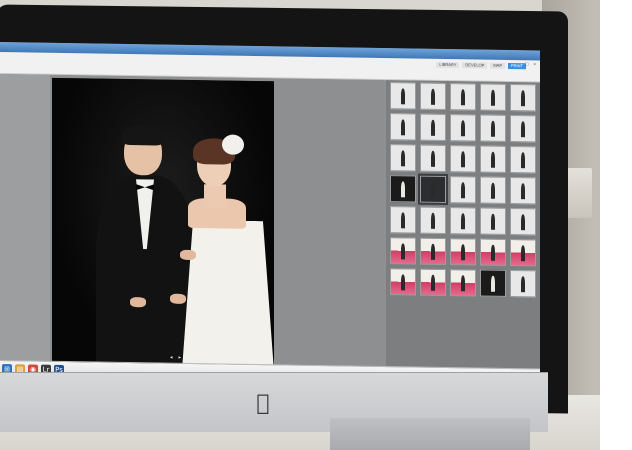  I want to click on window-controls: – □ ×, so click(527, 63).